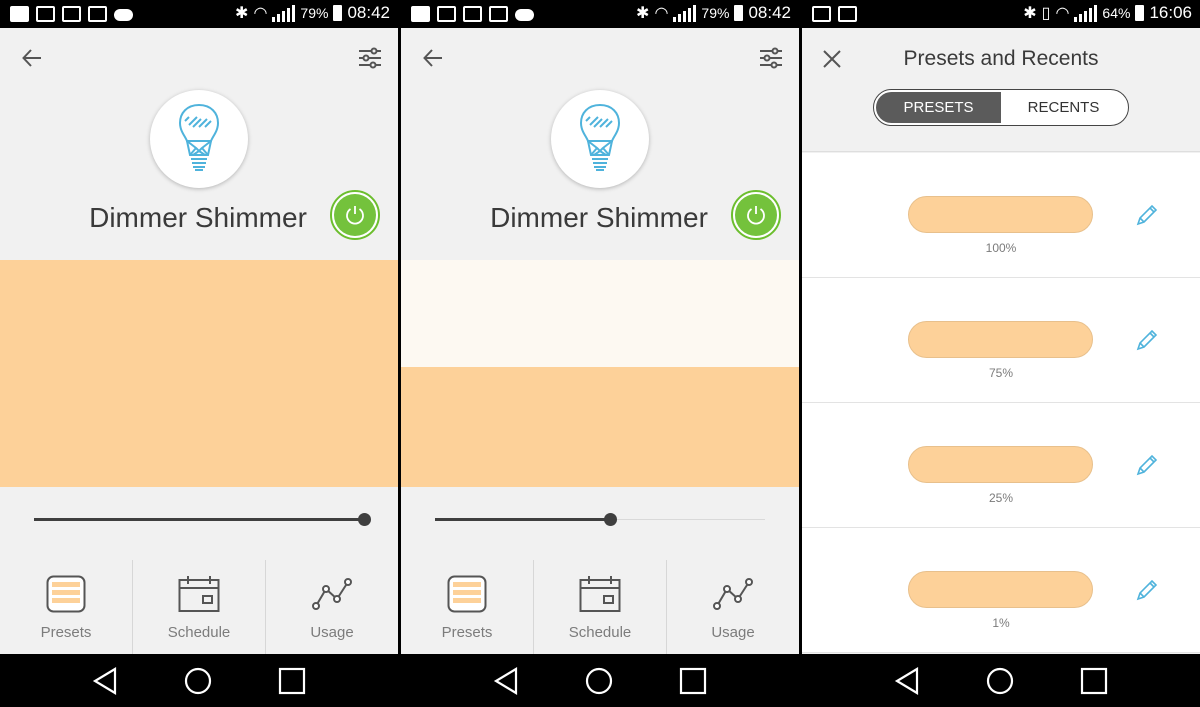  What do you see at coordinates (66, 594) in the screenshot?
I see `presets-icon` at bounding box center [66, 594].